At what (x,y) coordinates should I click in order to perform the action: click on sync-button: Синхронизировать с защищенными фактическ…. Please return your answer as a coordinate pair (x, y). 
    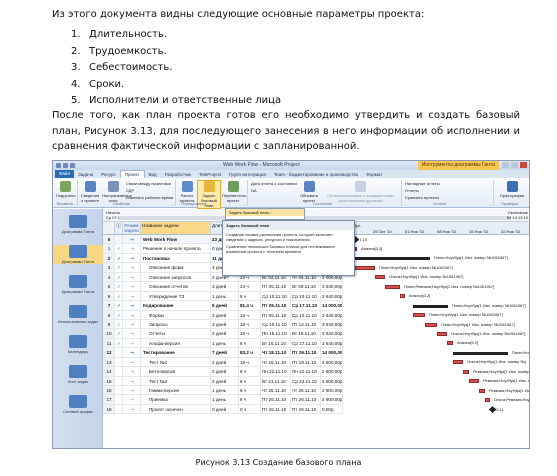
    Looking at the image, I should click on (360, 192).